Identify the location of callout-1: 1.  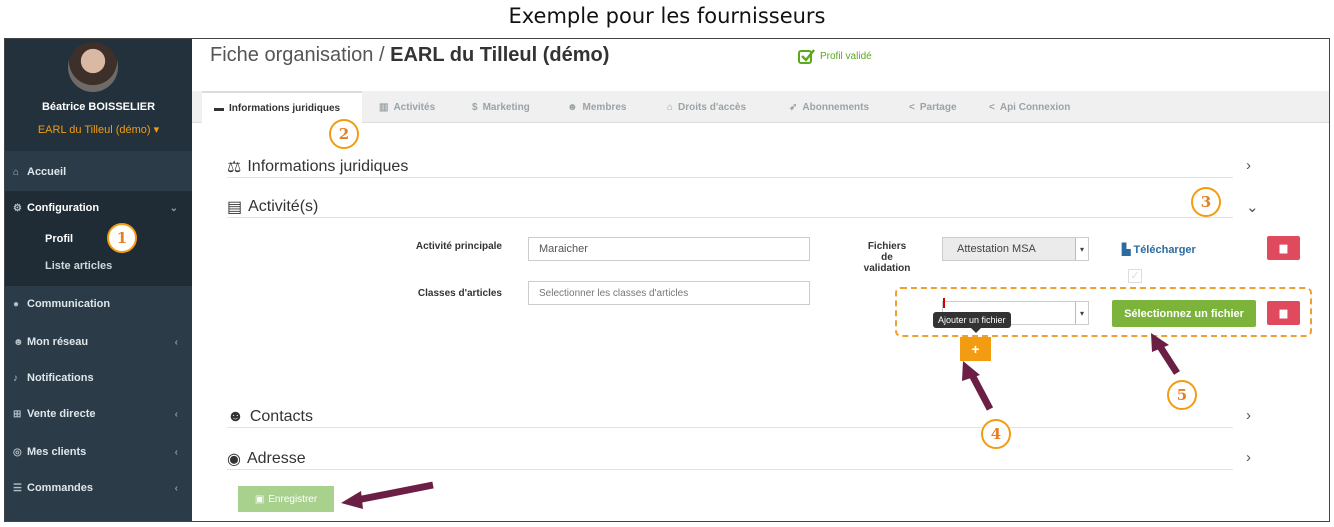
(122, 238).